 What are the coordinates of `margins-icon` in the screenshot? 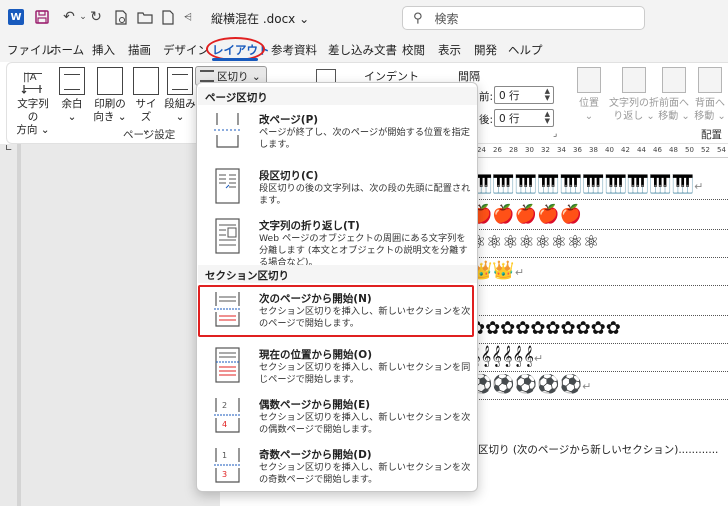 It's located at (72, 81).